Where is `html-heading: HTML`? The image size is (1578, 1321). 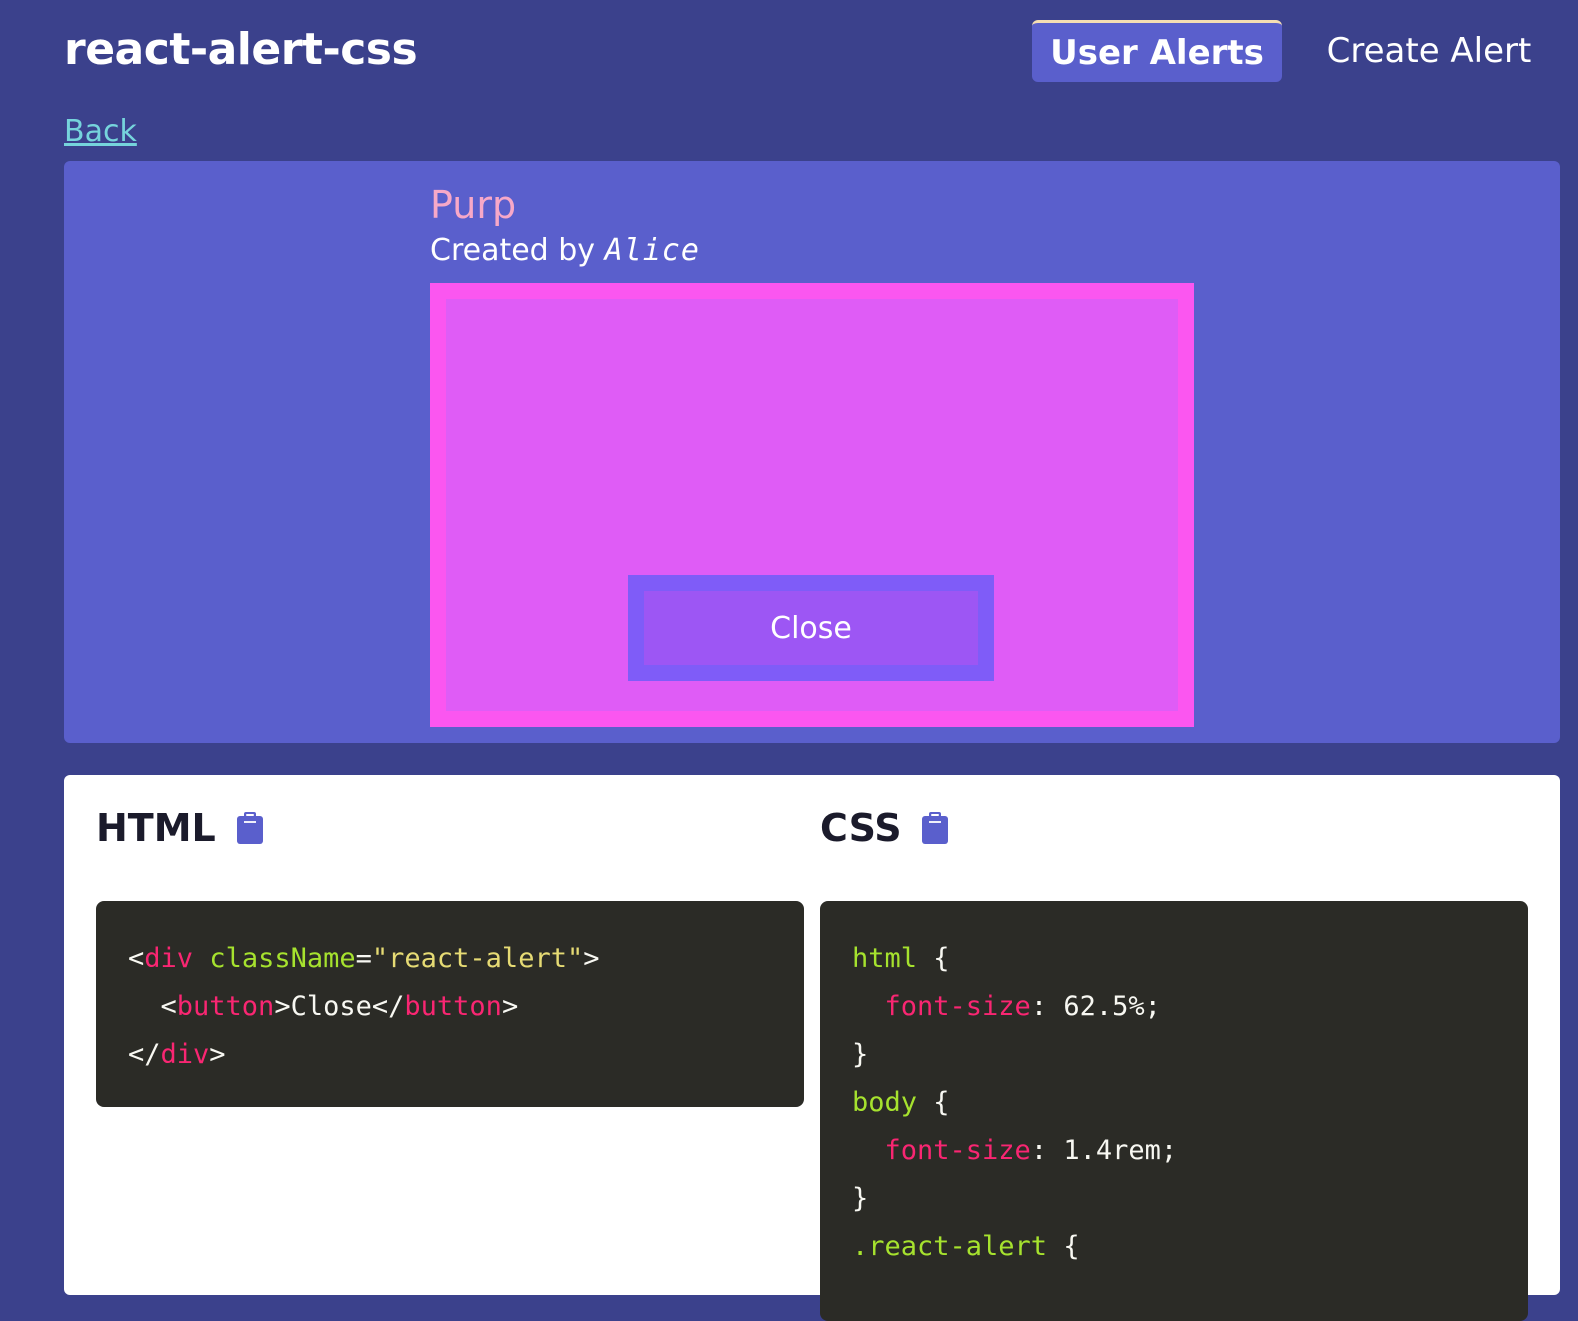 html-heading: HTML is located at coordinates (156, 828).